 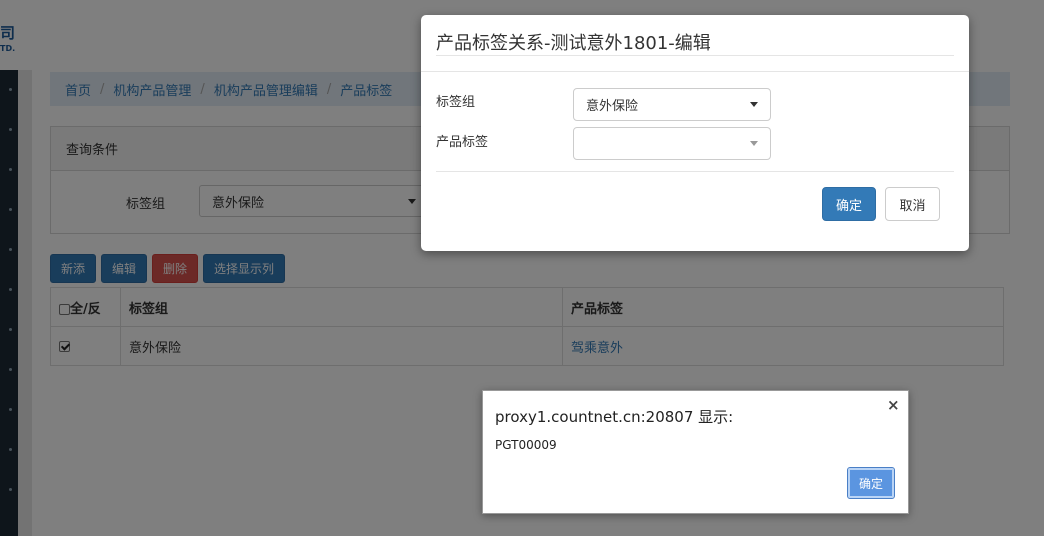 What do you see at coordinates (614, 417) in the screenshot?
I see `alert-title: proxy1.countnet.cn:20807 显示:` at bounding box center [614, 417].